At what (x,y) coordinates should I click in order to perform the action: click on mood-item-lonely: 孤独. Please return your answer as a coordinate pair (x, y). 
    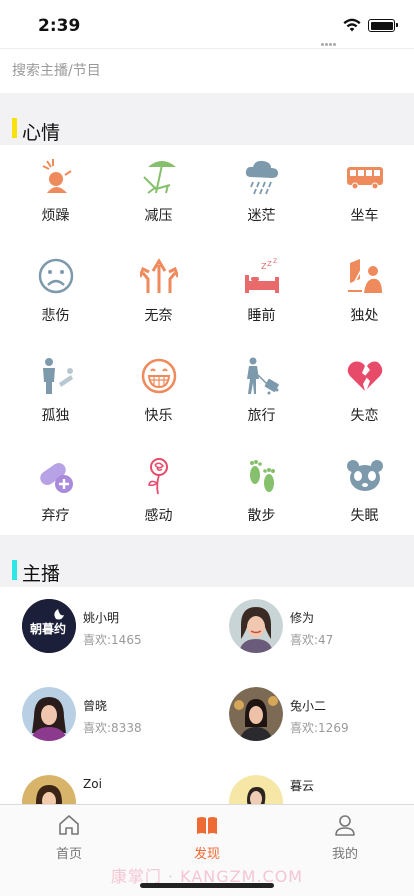
    Looking at the image, I should click on (55, 385).